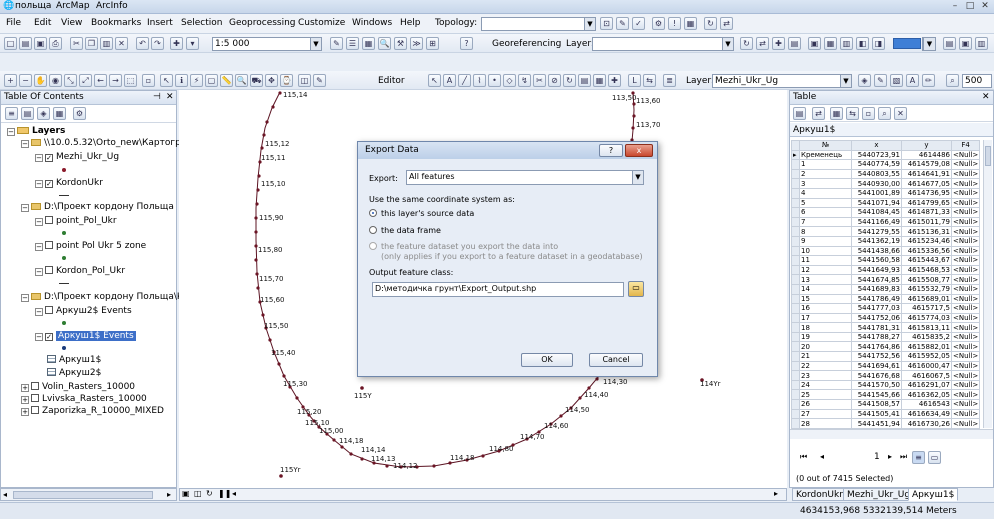 The image size is (994, 519). What do you see at coordinates (710, 23) in the screenshot?
I see `topology-reshape-icon: ↻` at bounding box center [710, 23].